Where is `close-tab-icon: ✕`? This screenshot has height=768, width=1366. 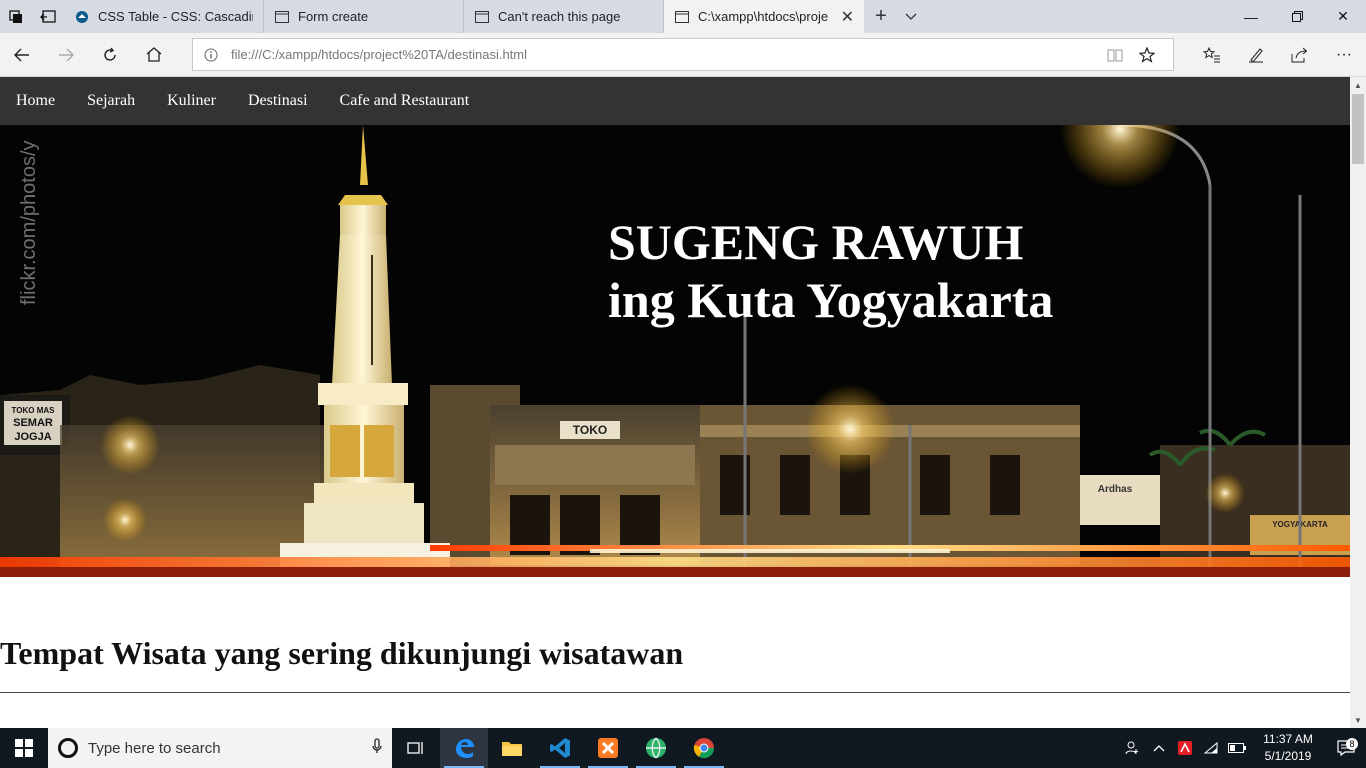 close-tab-icon: ✕ is located at coordinates (847, 17).